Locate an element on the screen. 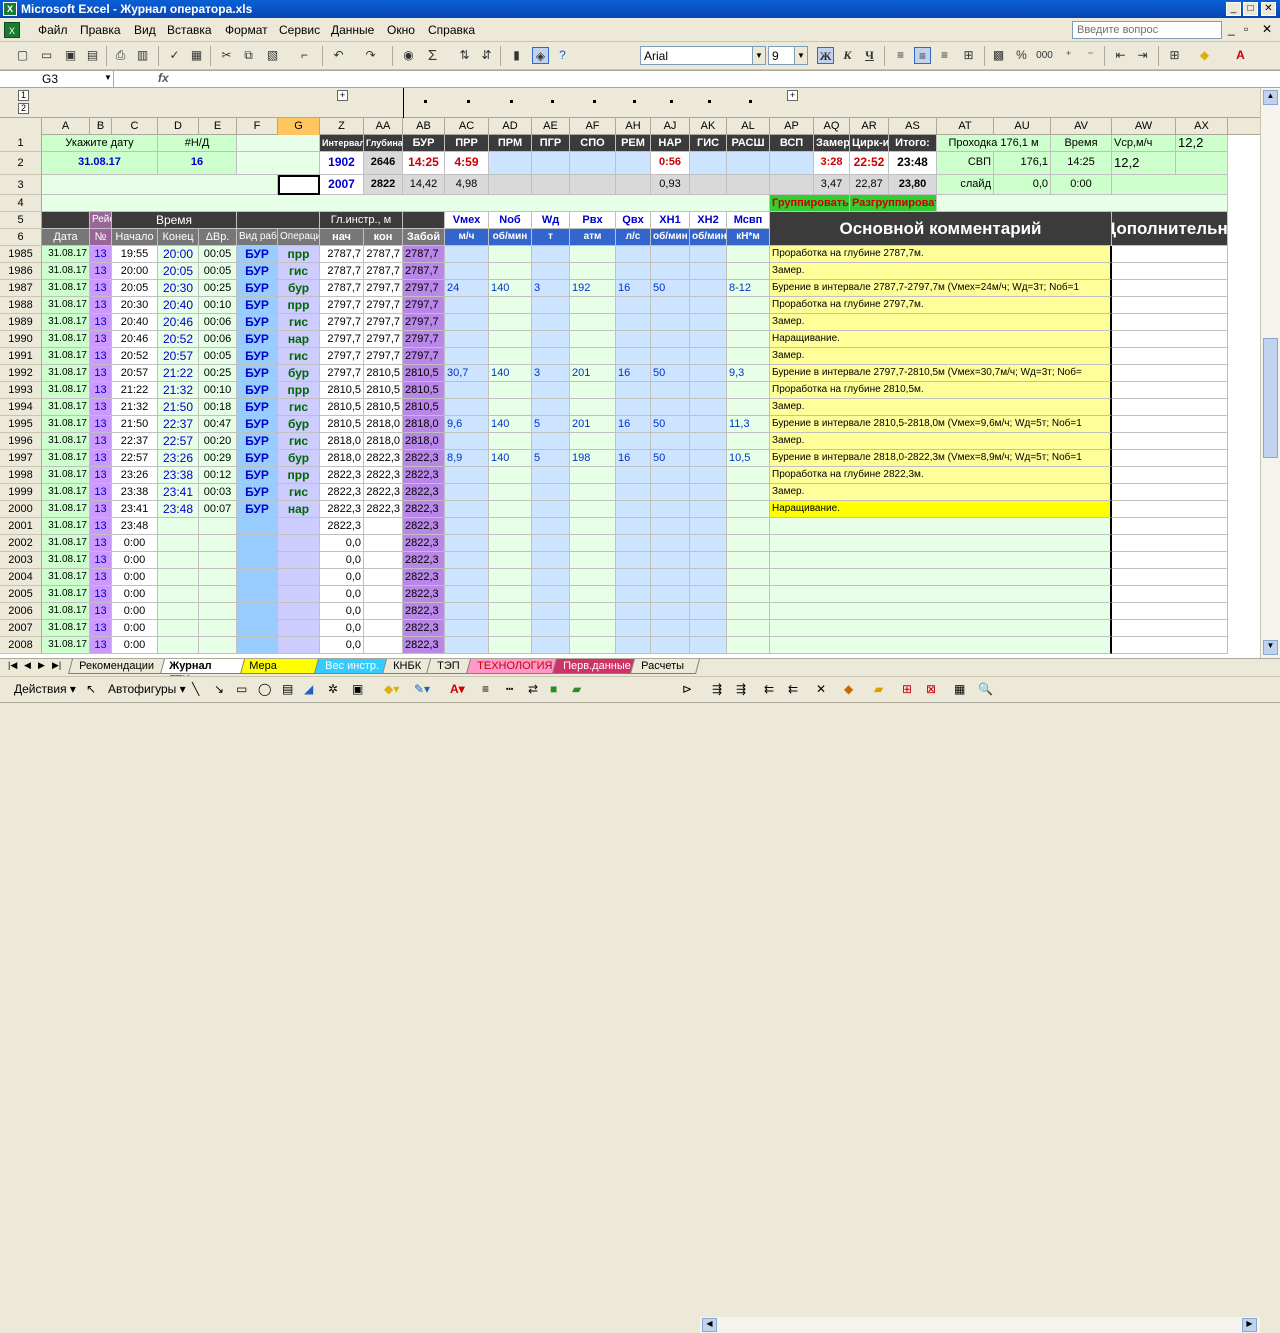 The width and height of the screenshot is (1280, 1333). textbox-icon: ▤ is located at coordinates (287, 689).